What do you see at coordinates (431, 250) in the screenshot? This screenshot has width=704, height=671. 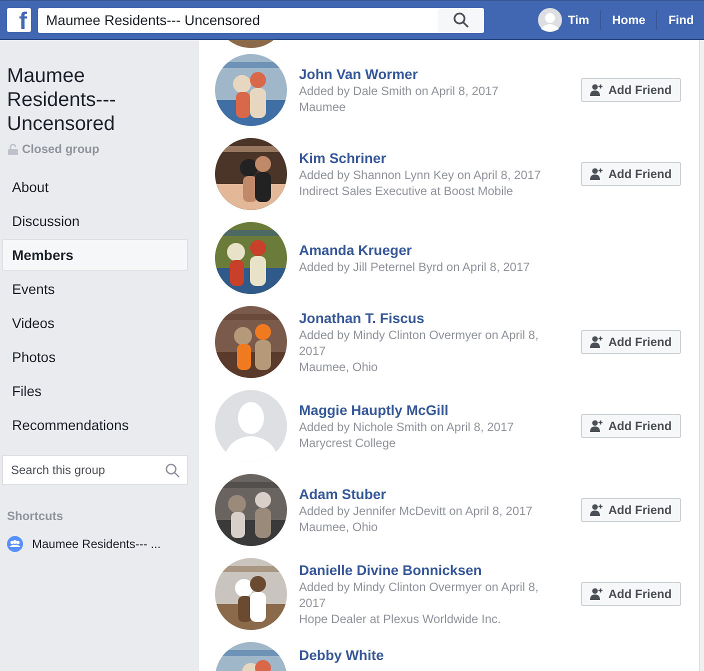 I see `member-name: Amanda Krueger` at bounding box center [431, 250].